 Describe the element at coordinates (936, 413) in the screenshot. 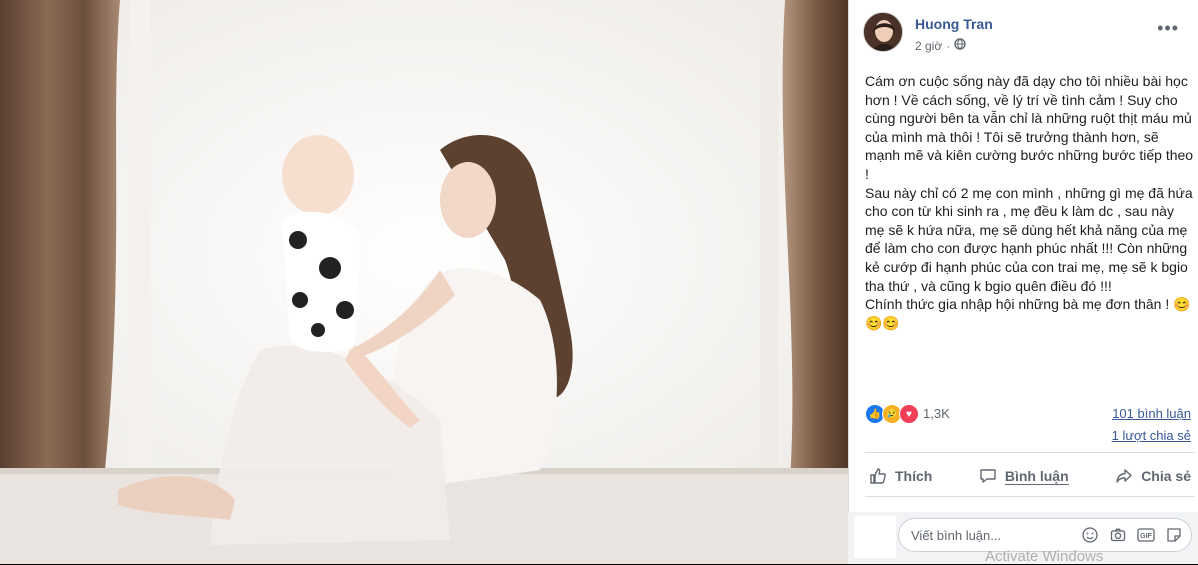

I see `reaction-count: 1,3K` at that location.